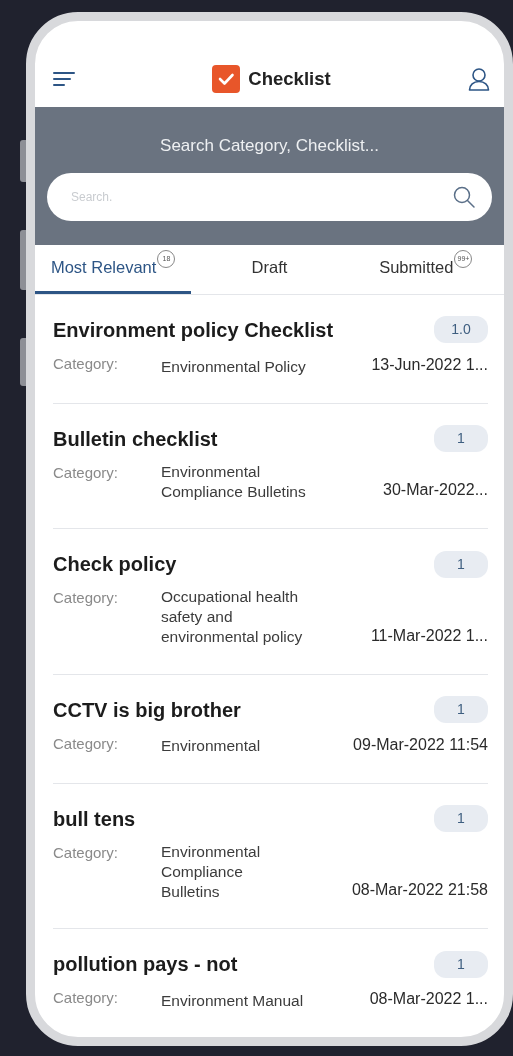 Image resolution: width=513 pixels, height=1056 pixels. What do you see at coordinates (226, 79) in the screenshot?
I see `checkmark-logo-icon` at bounding box center [226, 79].